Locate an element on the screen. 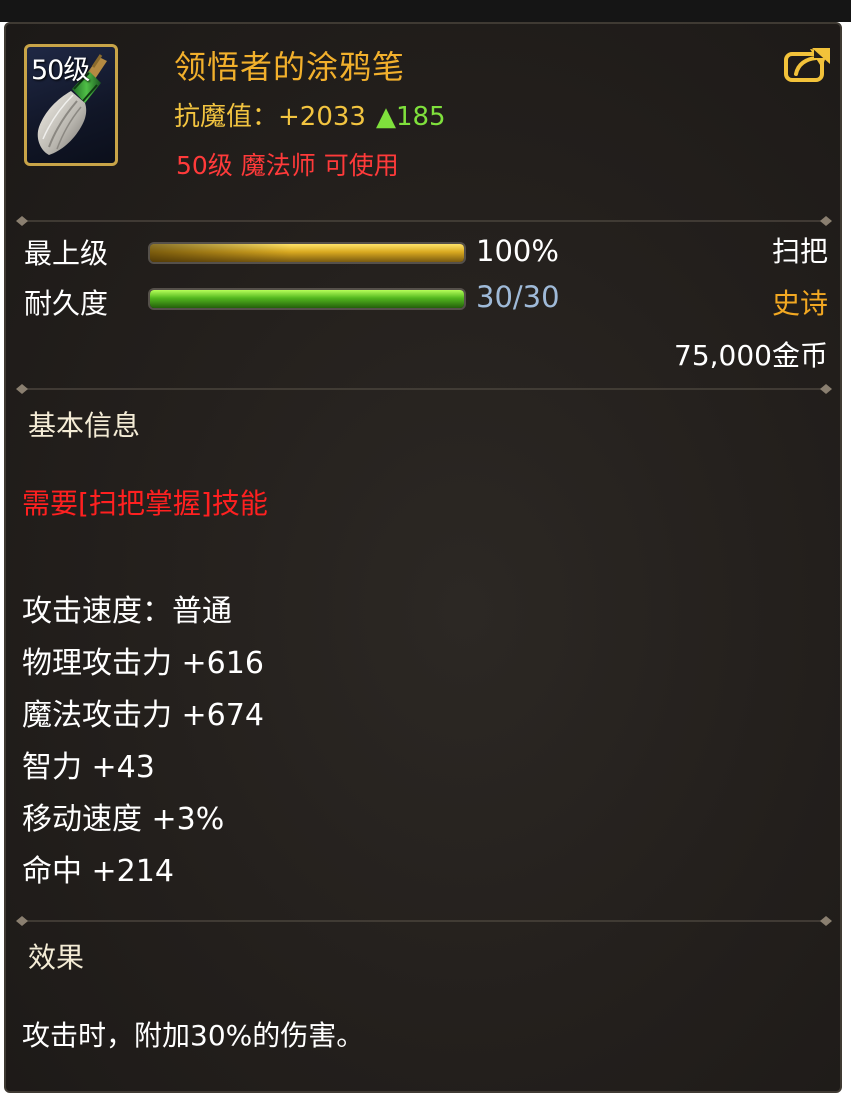 This screenshot has height=1103, width=851. durability-label: 耐久度 is located at coordinates (66, 303).